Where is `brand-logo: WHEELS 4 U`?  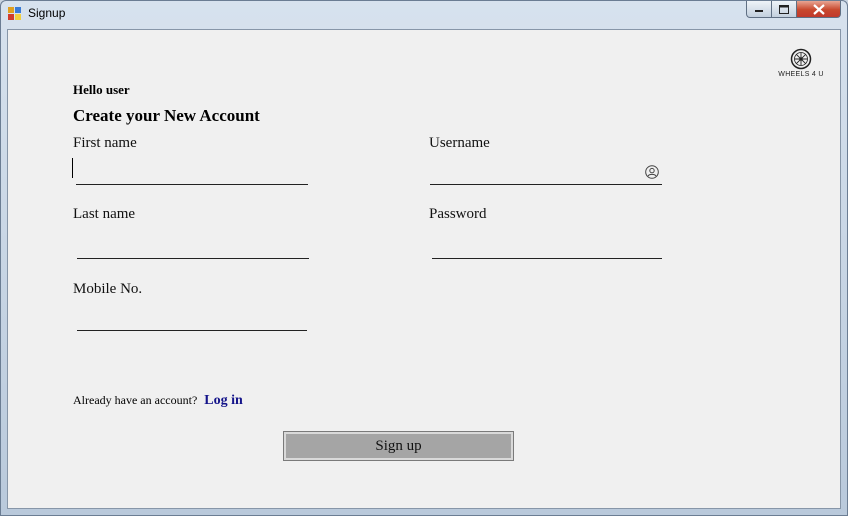
brand-logo: WHEELS 4 U is located at coordinates (801, 63).